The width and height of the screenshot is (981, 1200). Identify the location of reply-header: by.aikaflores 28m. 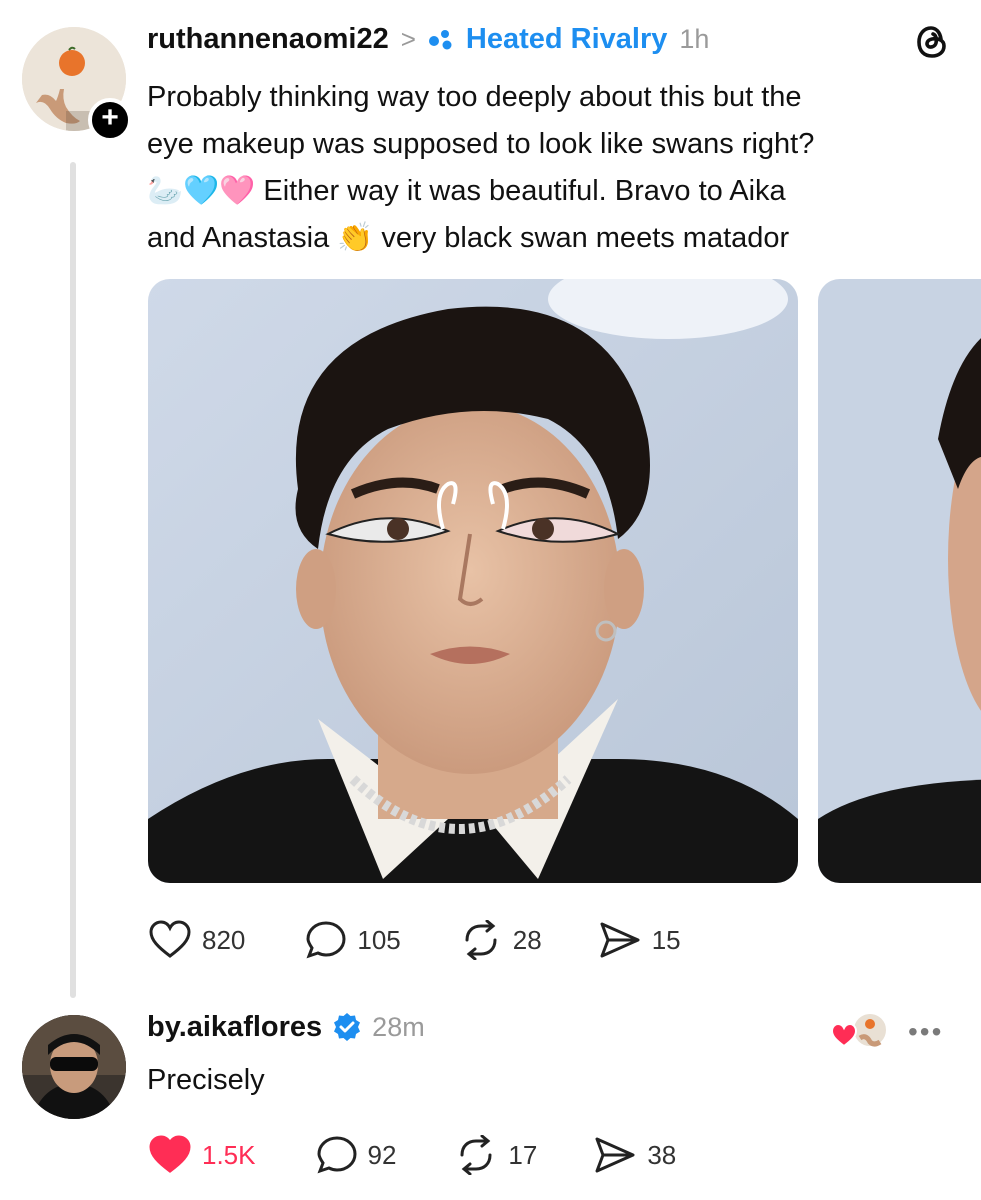
(286, 1027).